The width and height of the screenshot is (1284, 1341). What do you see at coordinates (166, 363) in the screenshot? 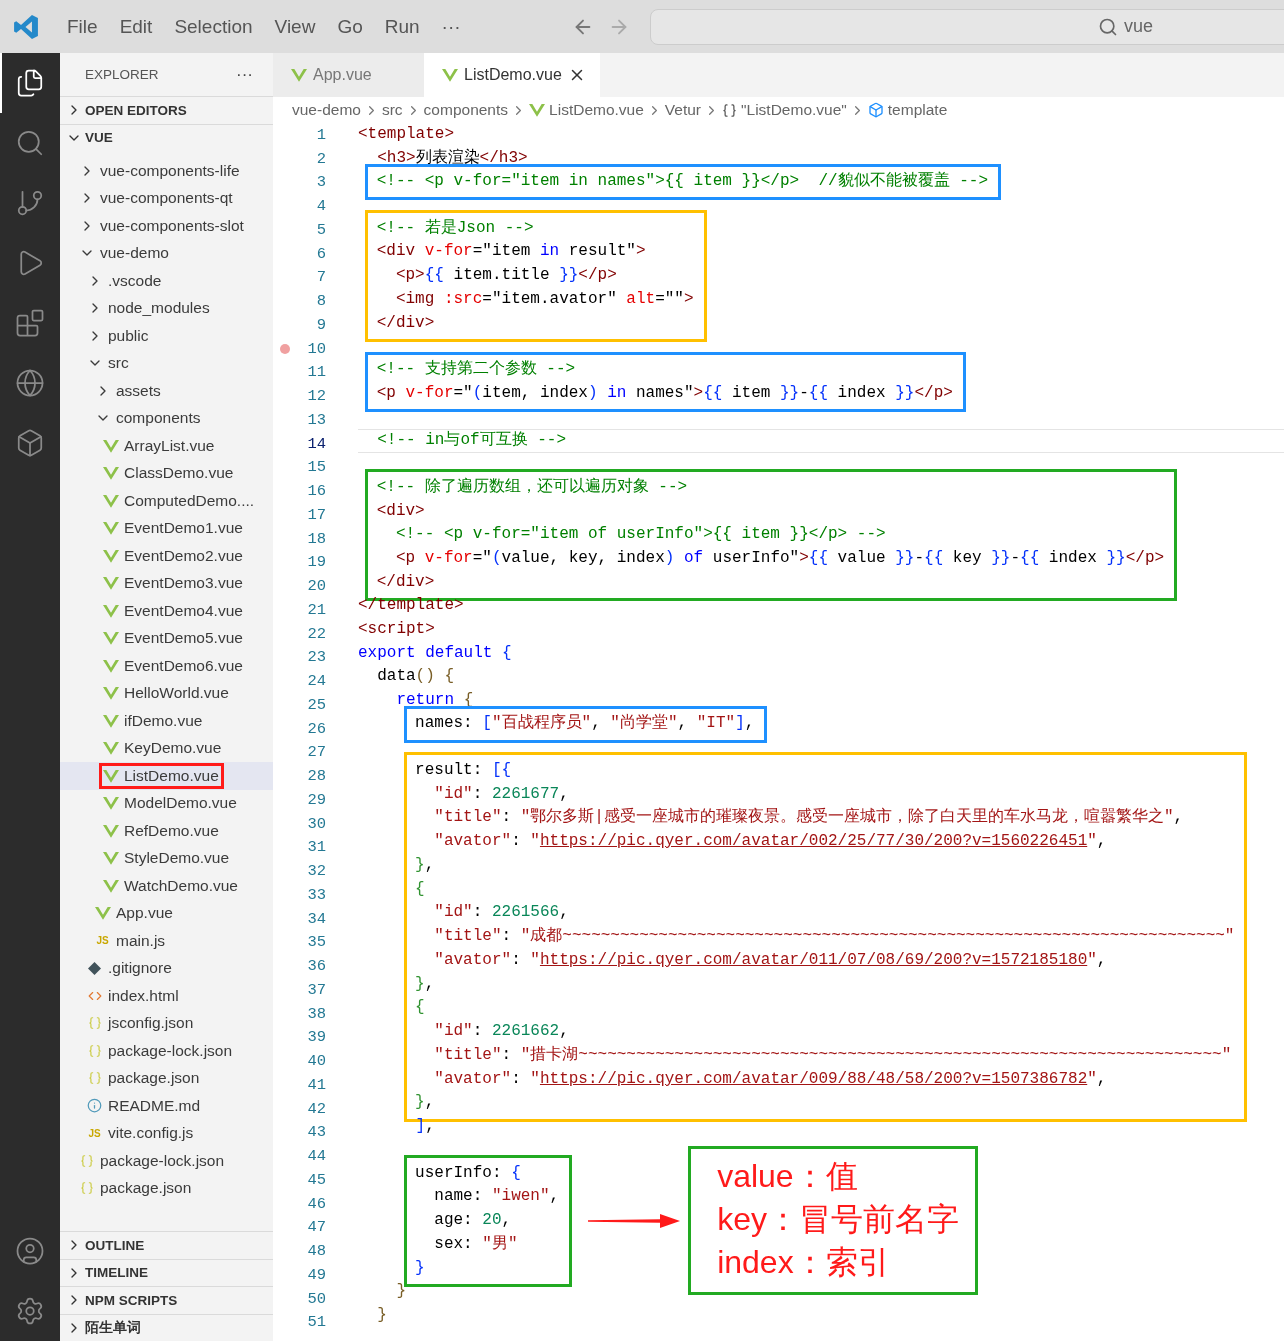
I see `tree-item: src` at bounding box center [166, 363].